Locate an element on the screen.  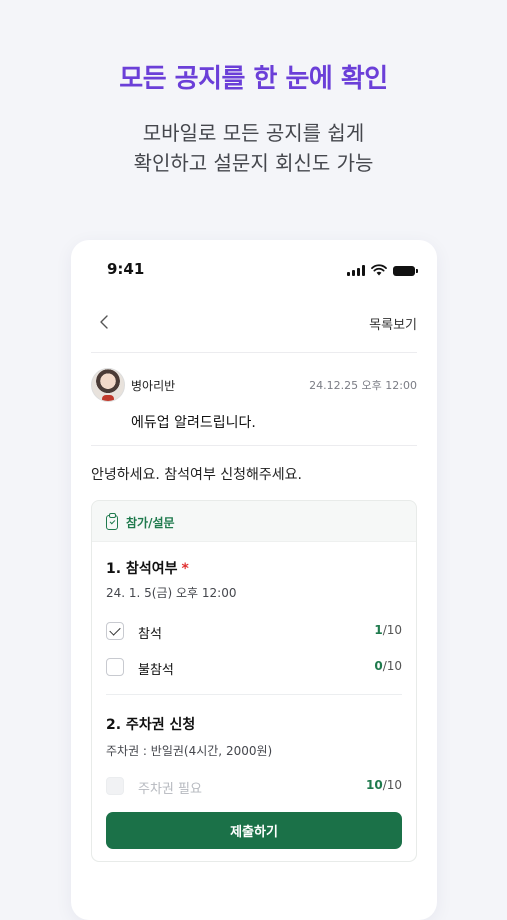
option-parking: 주차권 필요 10/10 is located at coordinates (254, 787).